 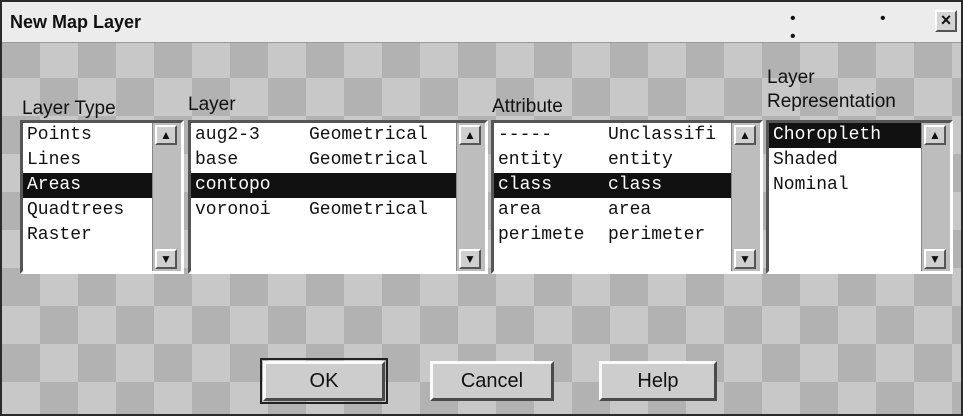 What do you see at coordinates (630, 210) in the screenshot?
I see `attribute-value: area` at bounding box center [630, 210].